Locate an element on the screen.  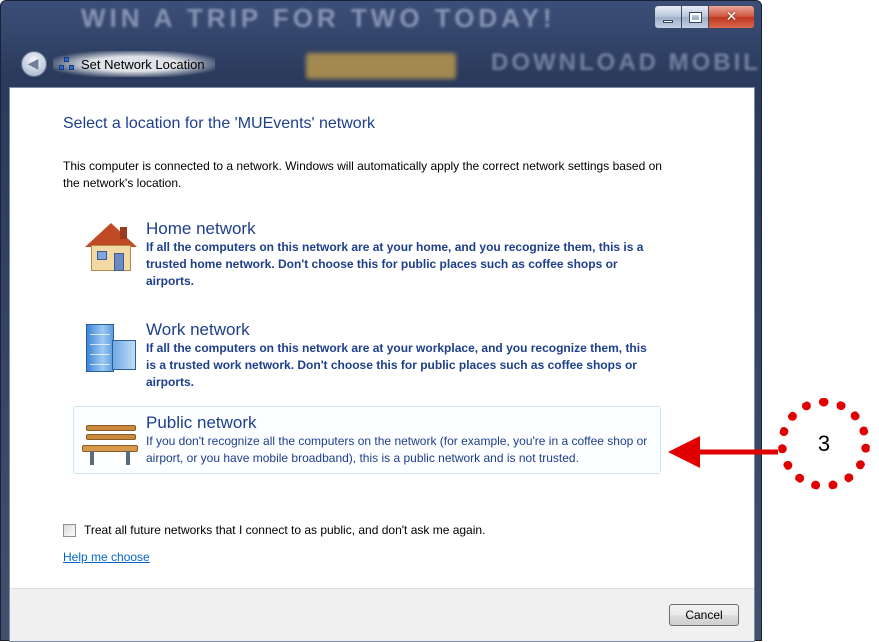
annotation-arrow is located at coordinates (723, 452).